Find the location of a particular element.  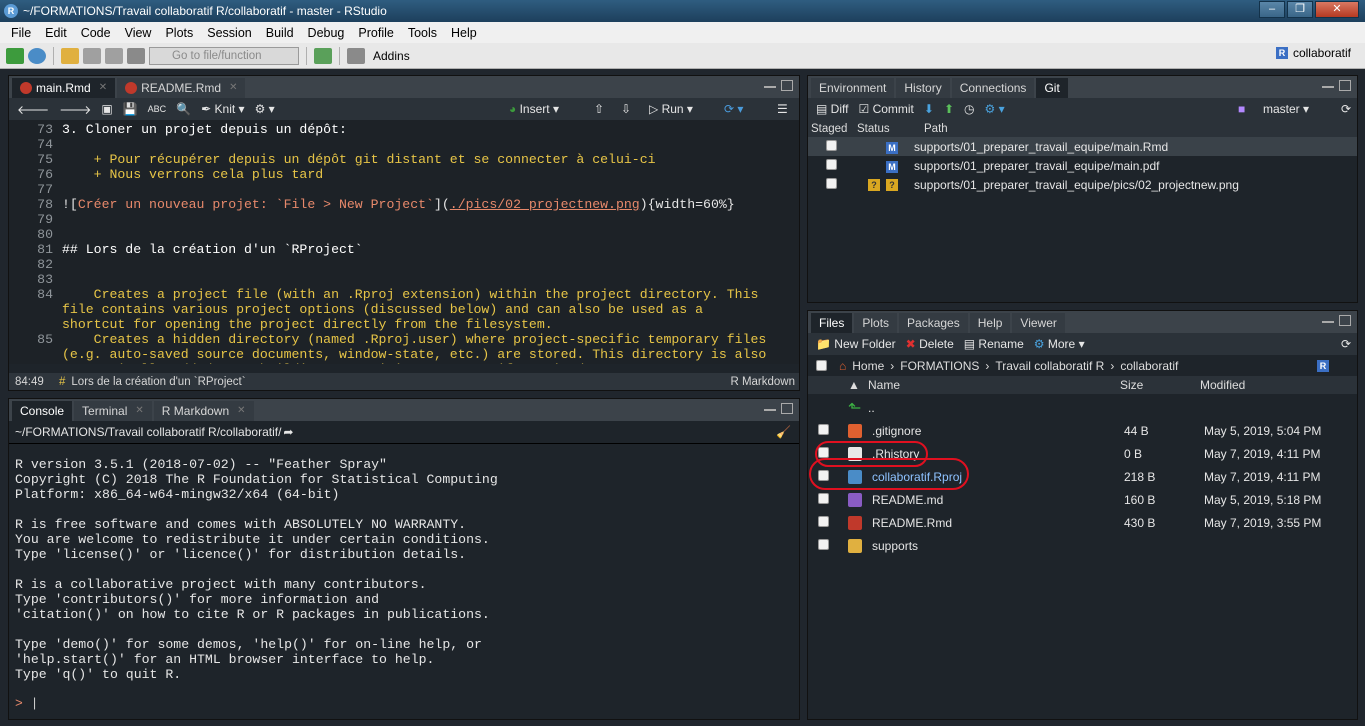

rproj-icon: R is located at coordinates (1323, 365).